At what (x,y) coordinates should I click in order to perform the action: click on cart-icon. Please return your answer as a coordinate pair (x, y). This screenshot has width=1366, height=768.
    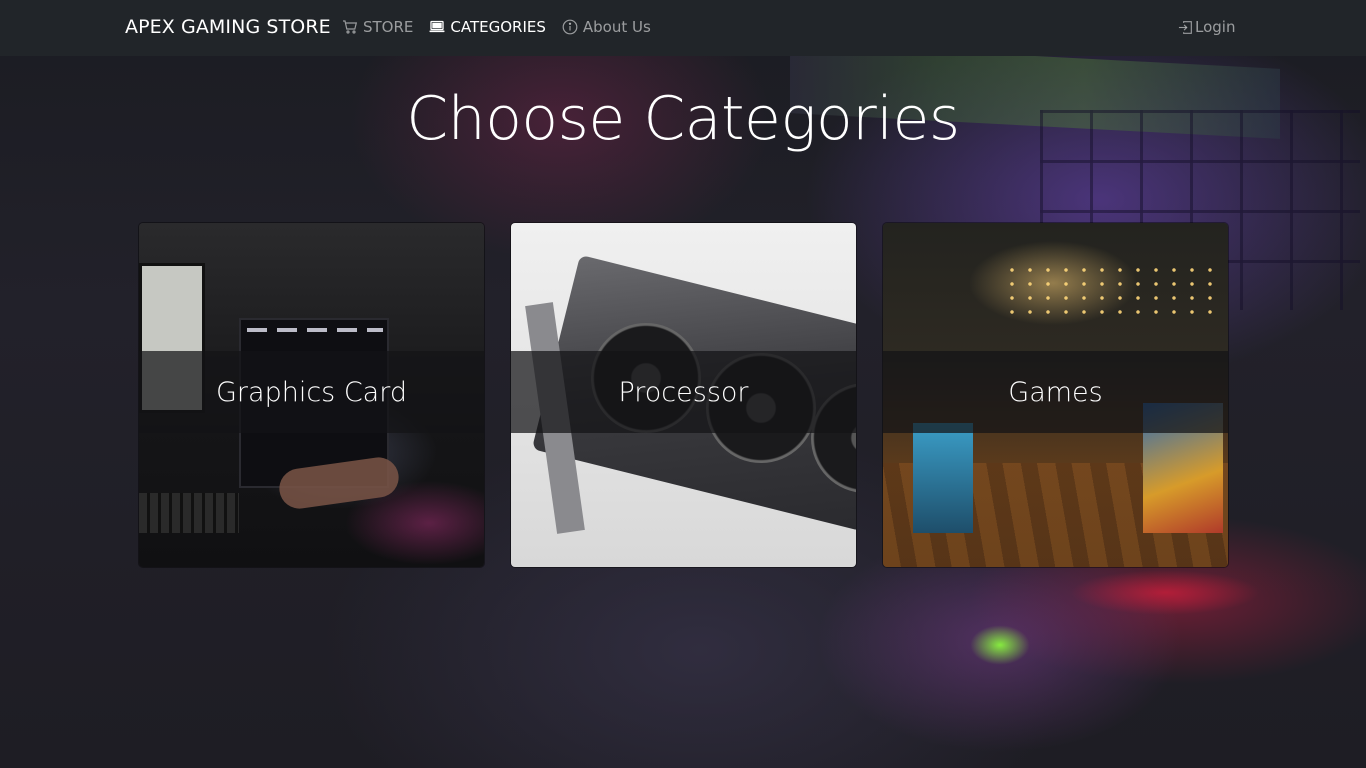
    Looking at the image, I should click on (350, 27).